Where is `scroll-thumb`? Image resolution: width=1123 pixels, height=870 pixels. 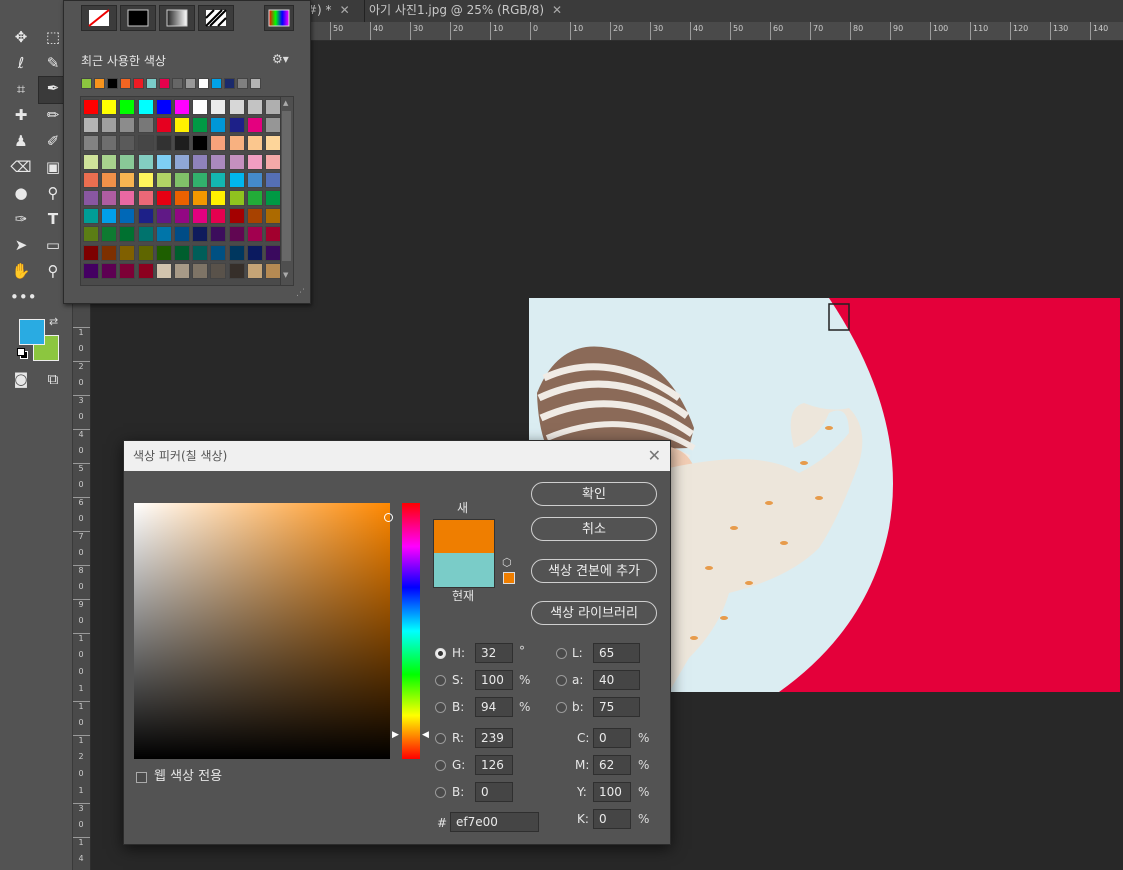 scroll-thumb is located at coordinates (286, 186).